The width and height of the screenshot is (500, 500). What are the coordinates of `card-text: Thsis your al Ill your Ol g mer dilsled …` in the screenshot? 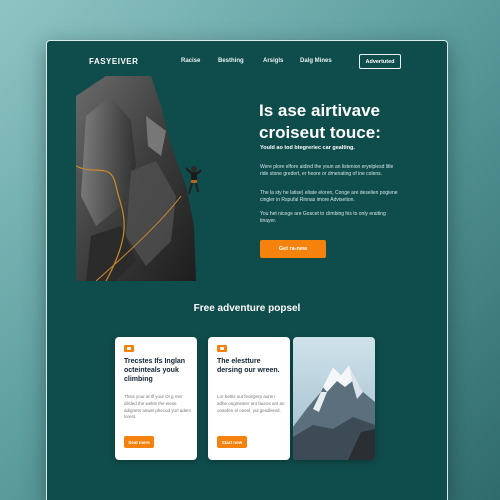 It's located at (158, 407).